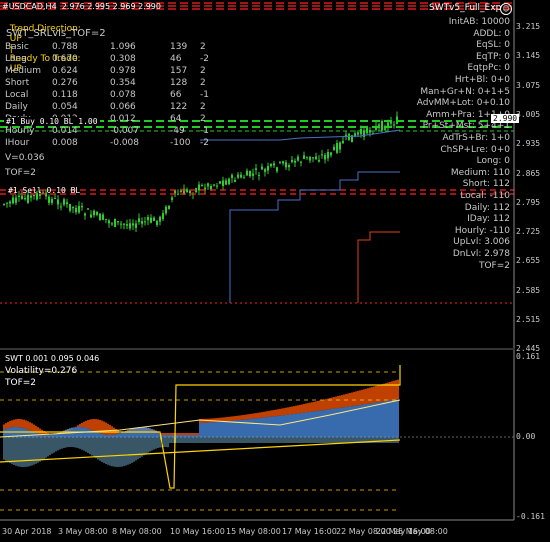 Image resolution: width=550 pixels, height=542 pixels. I want to click on info-label: Amm+Pra:, so click(450, 114).